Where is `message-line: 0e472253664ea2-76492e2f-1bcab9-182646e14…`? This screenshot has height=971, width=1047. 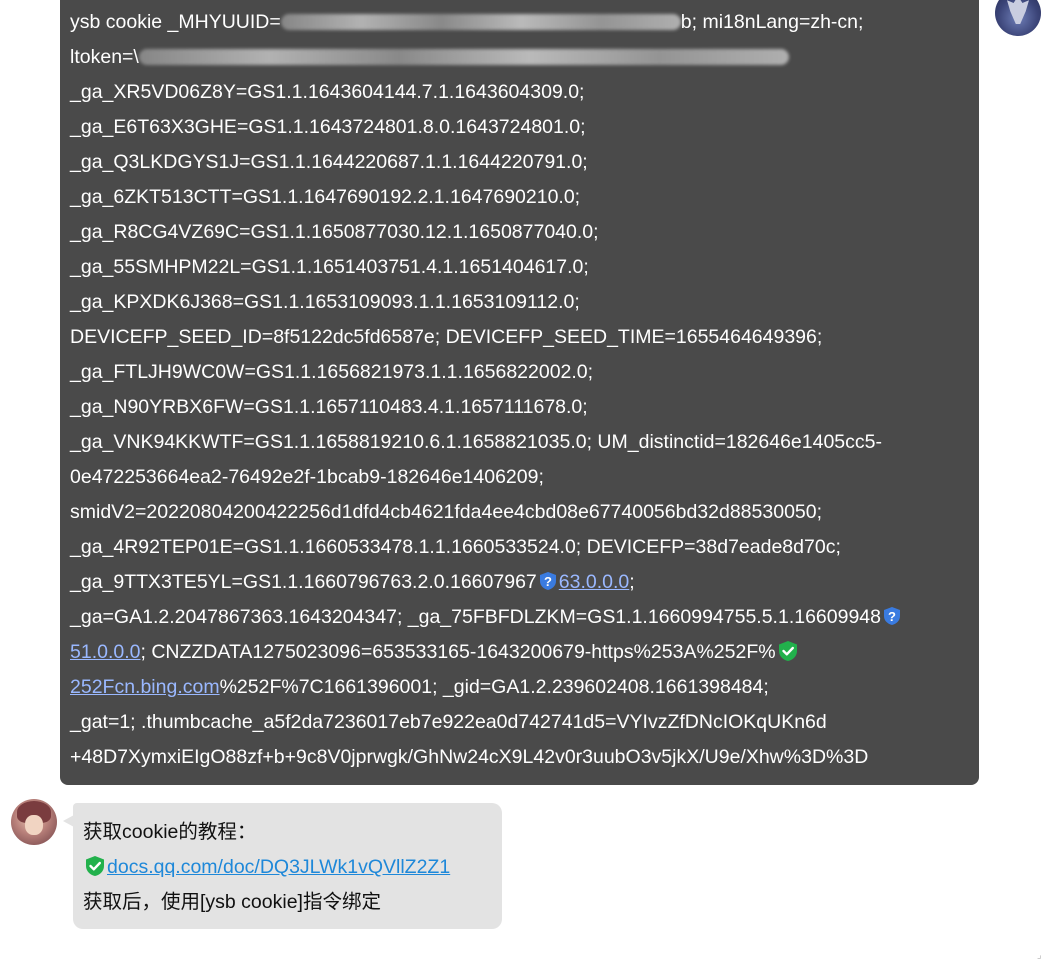
message-line: 0e472253664ea2-76492e2f-1bcab9-182646e14… is located at coordinates (307, 477).